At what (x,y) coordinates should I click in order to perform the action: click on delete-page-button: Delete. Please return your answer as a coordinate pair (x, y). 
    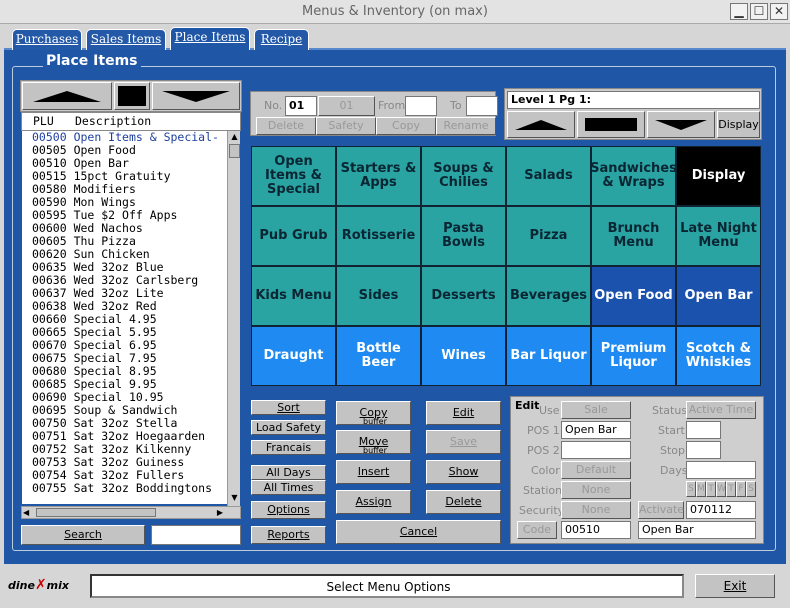
    Looking at the image, I should click on (286, 126).